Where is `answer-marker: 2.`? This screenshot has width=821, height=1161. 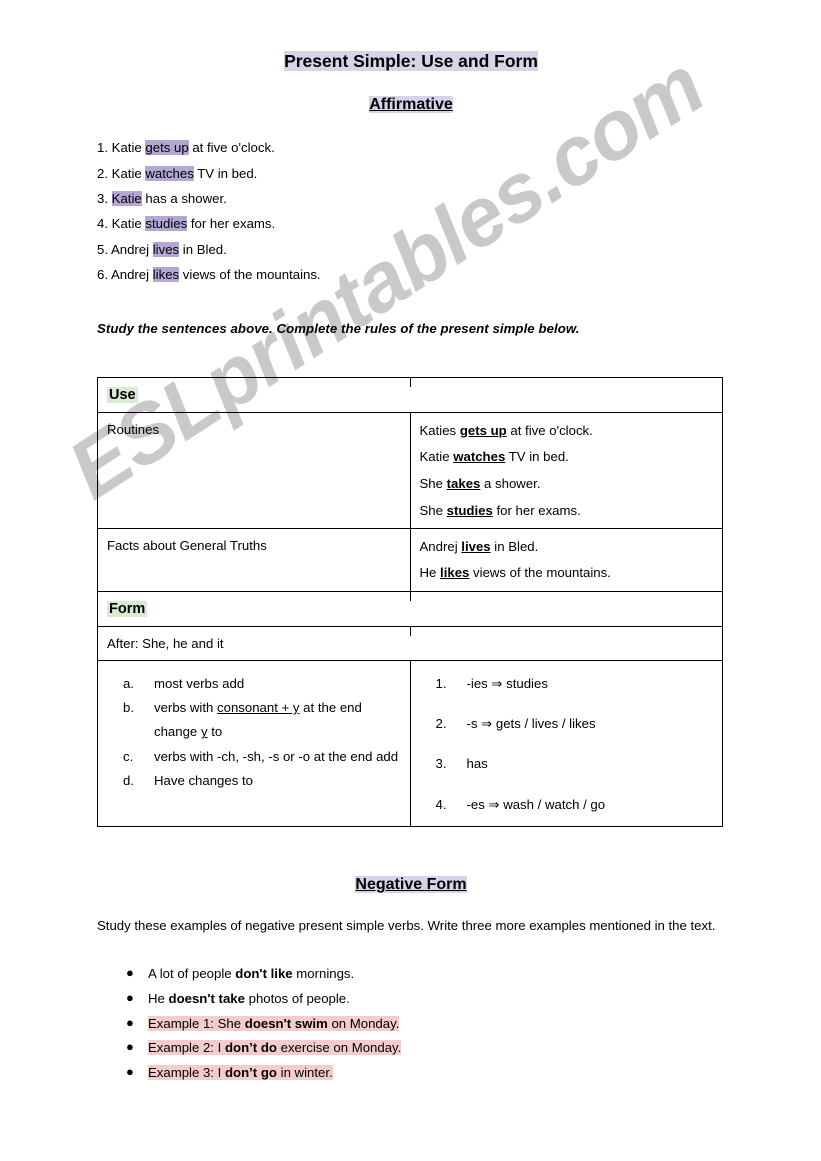 answer-marker: 2. is located at coordinates (441, 723).